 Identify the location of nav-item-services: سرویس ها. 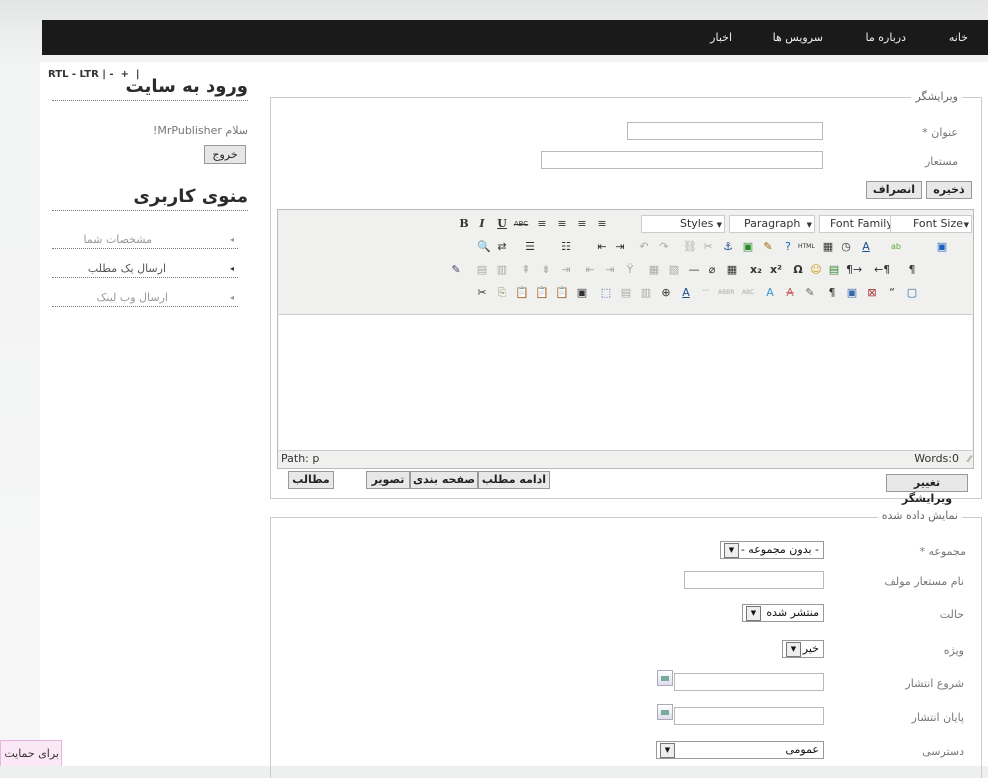
(798, 37).